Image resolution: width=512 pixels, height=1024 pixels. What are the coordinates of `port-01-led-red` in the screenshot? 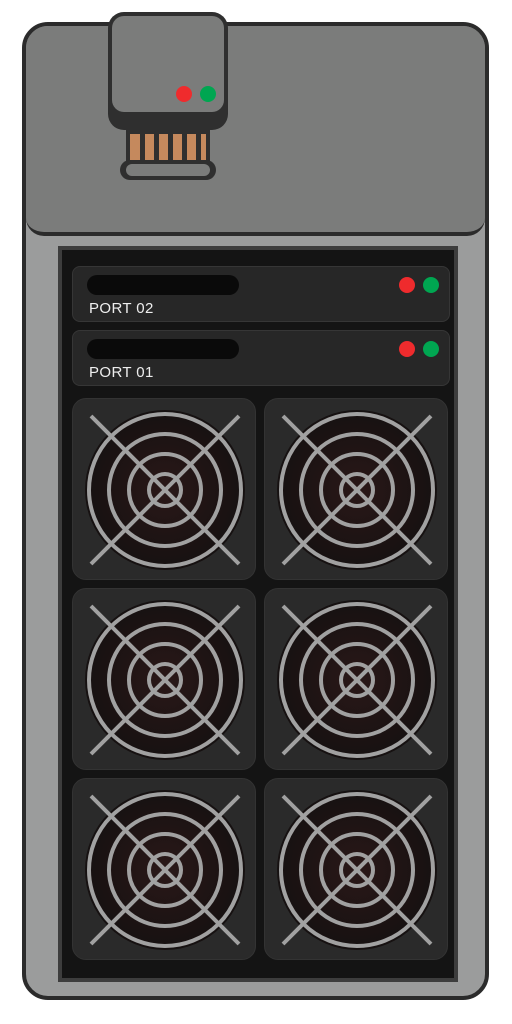 It's located at (407, 349).